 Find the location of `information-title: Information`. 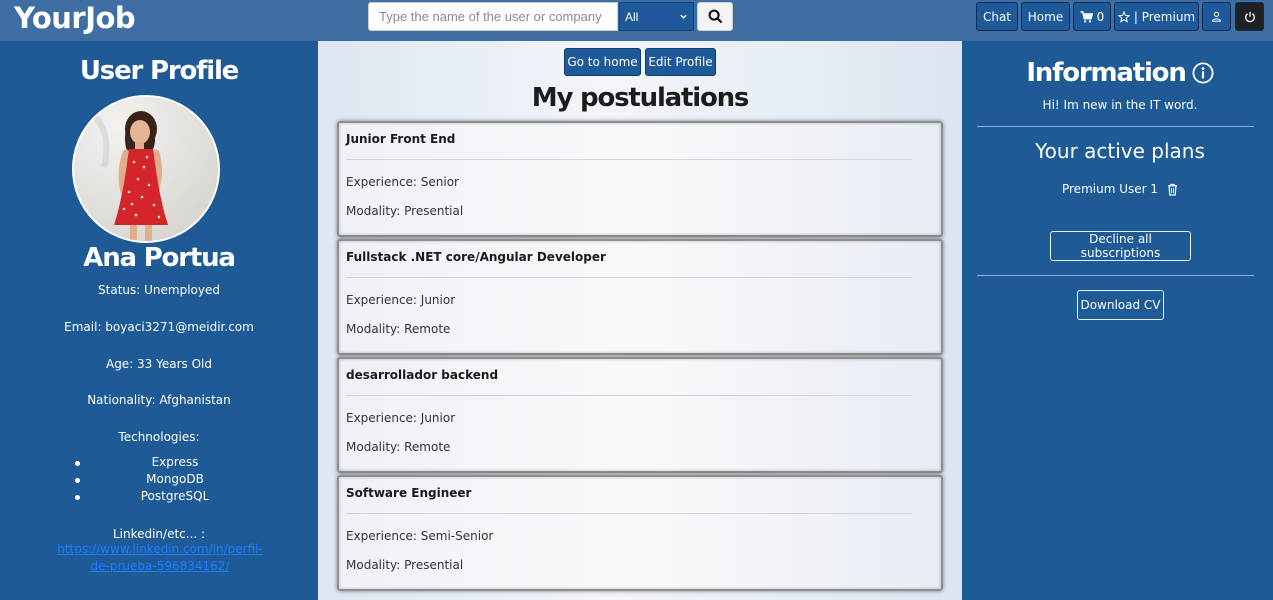

information-title: Information is located at coordinates (1117, 73).